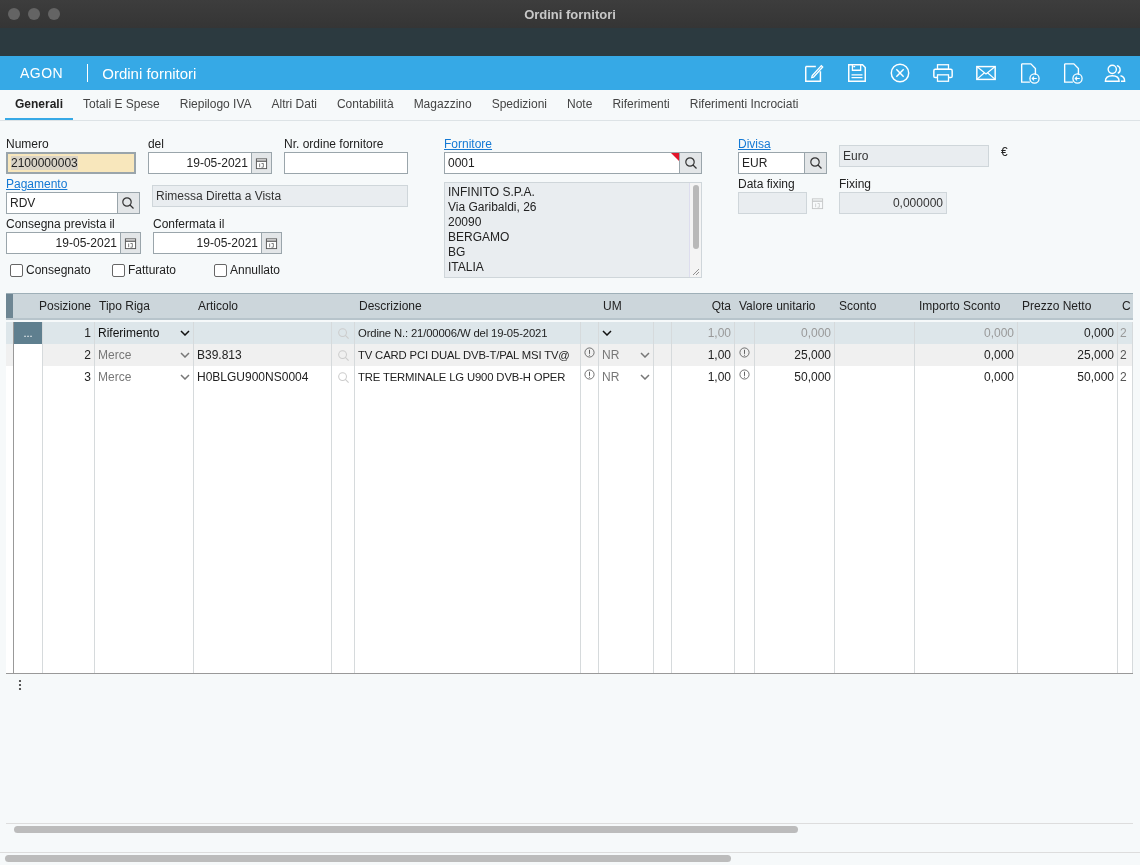 The image size is (1140, 865). Describe the element at coordinates (27, 144) in the screenshot. I see `field-label: Numero` at that location.